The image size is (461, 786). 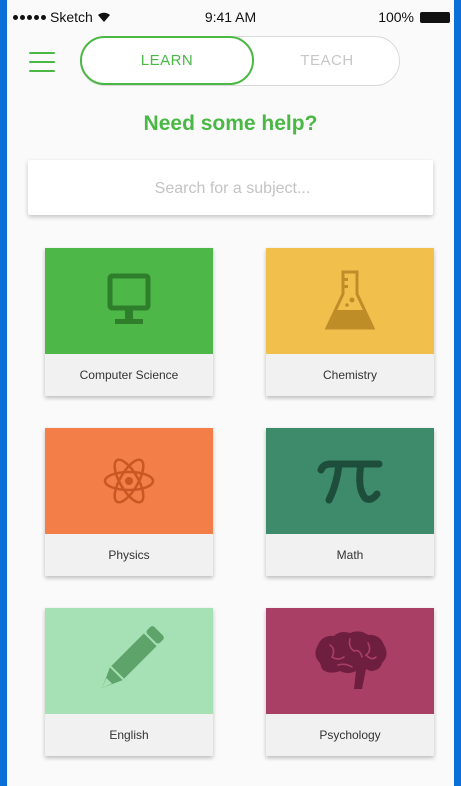 What do you see at coordinates (129, 298) in the screenshot?
I see `computer-monitor-icon` at bounding box center [129, 298].